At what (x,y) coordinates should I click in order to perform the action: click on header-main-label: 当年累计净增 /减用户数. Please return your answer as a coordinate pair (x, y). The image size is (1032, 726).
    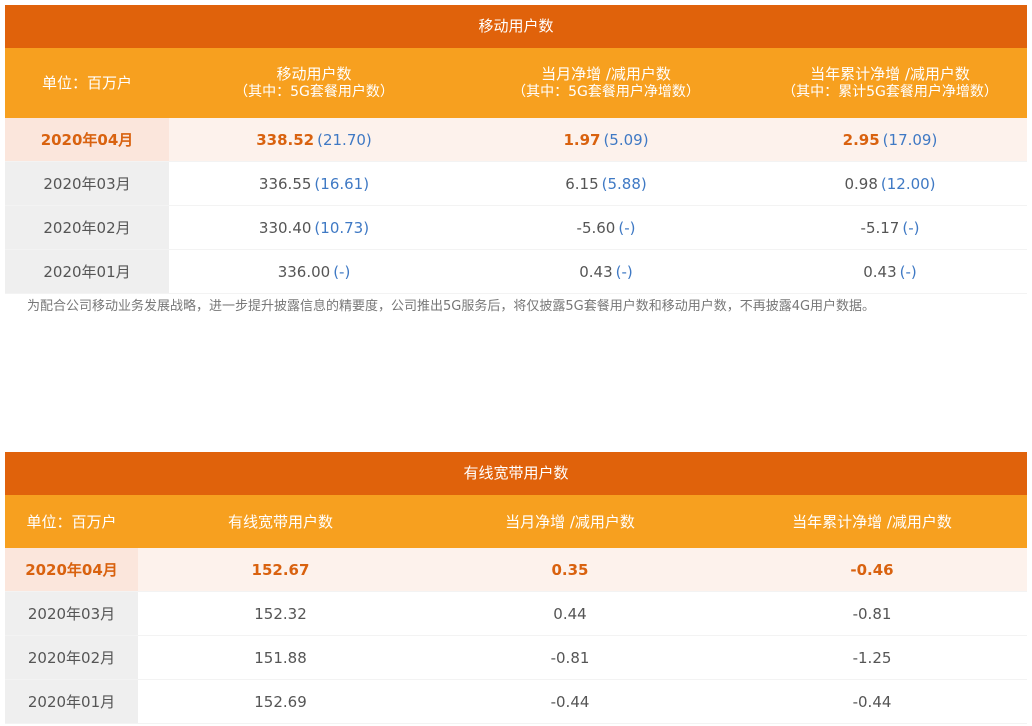
    Looking at the image, I should click on (890, 74).